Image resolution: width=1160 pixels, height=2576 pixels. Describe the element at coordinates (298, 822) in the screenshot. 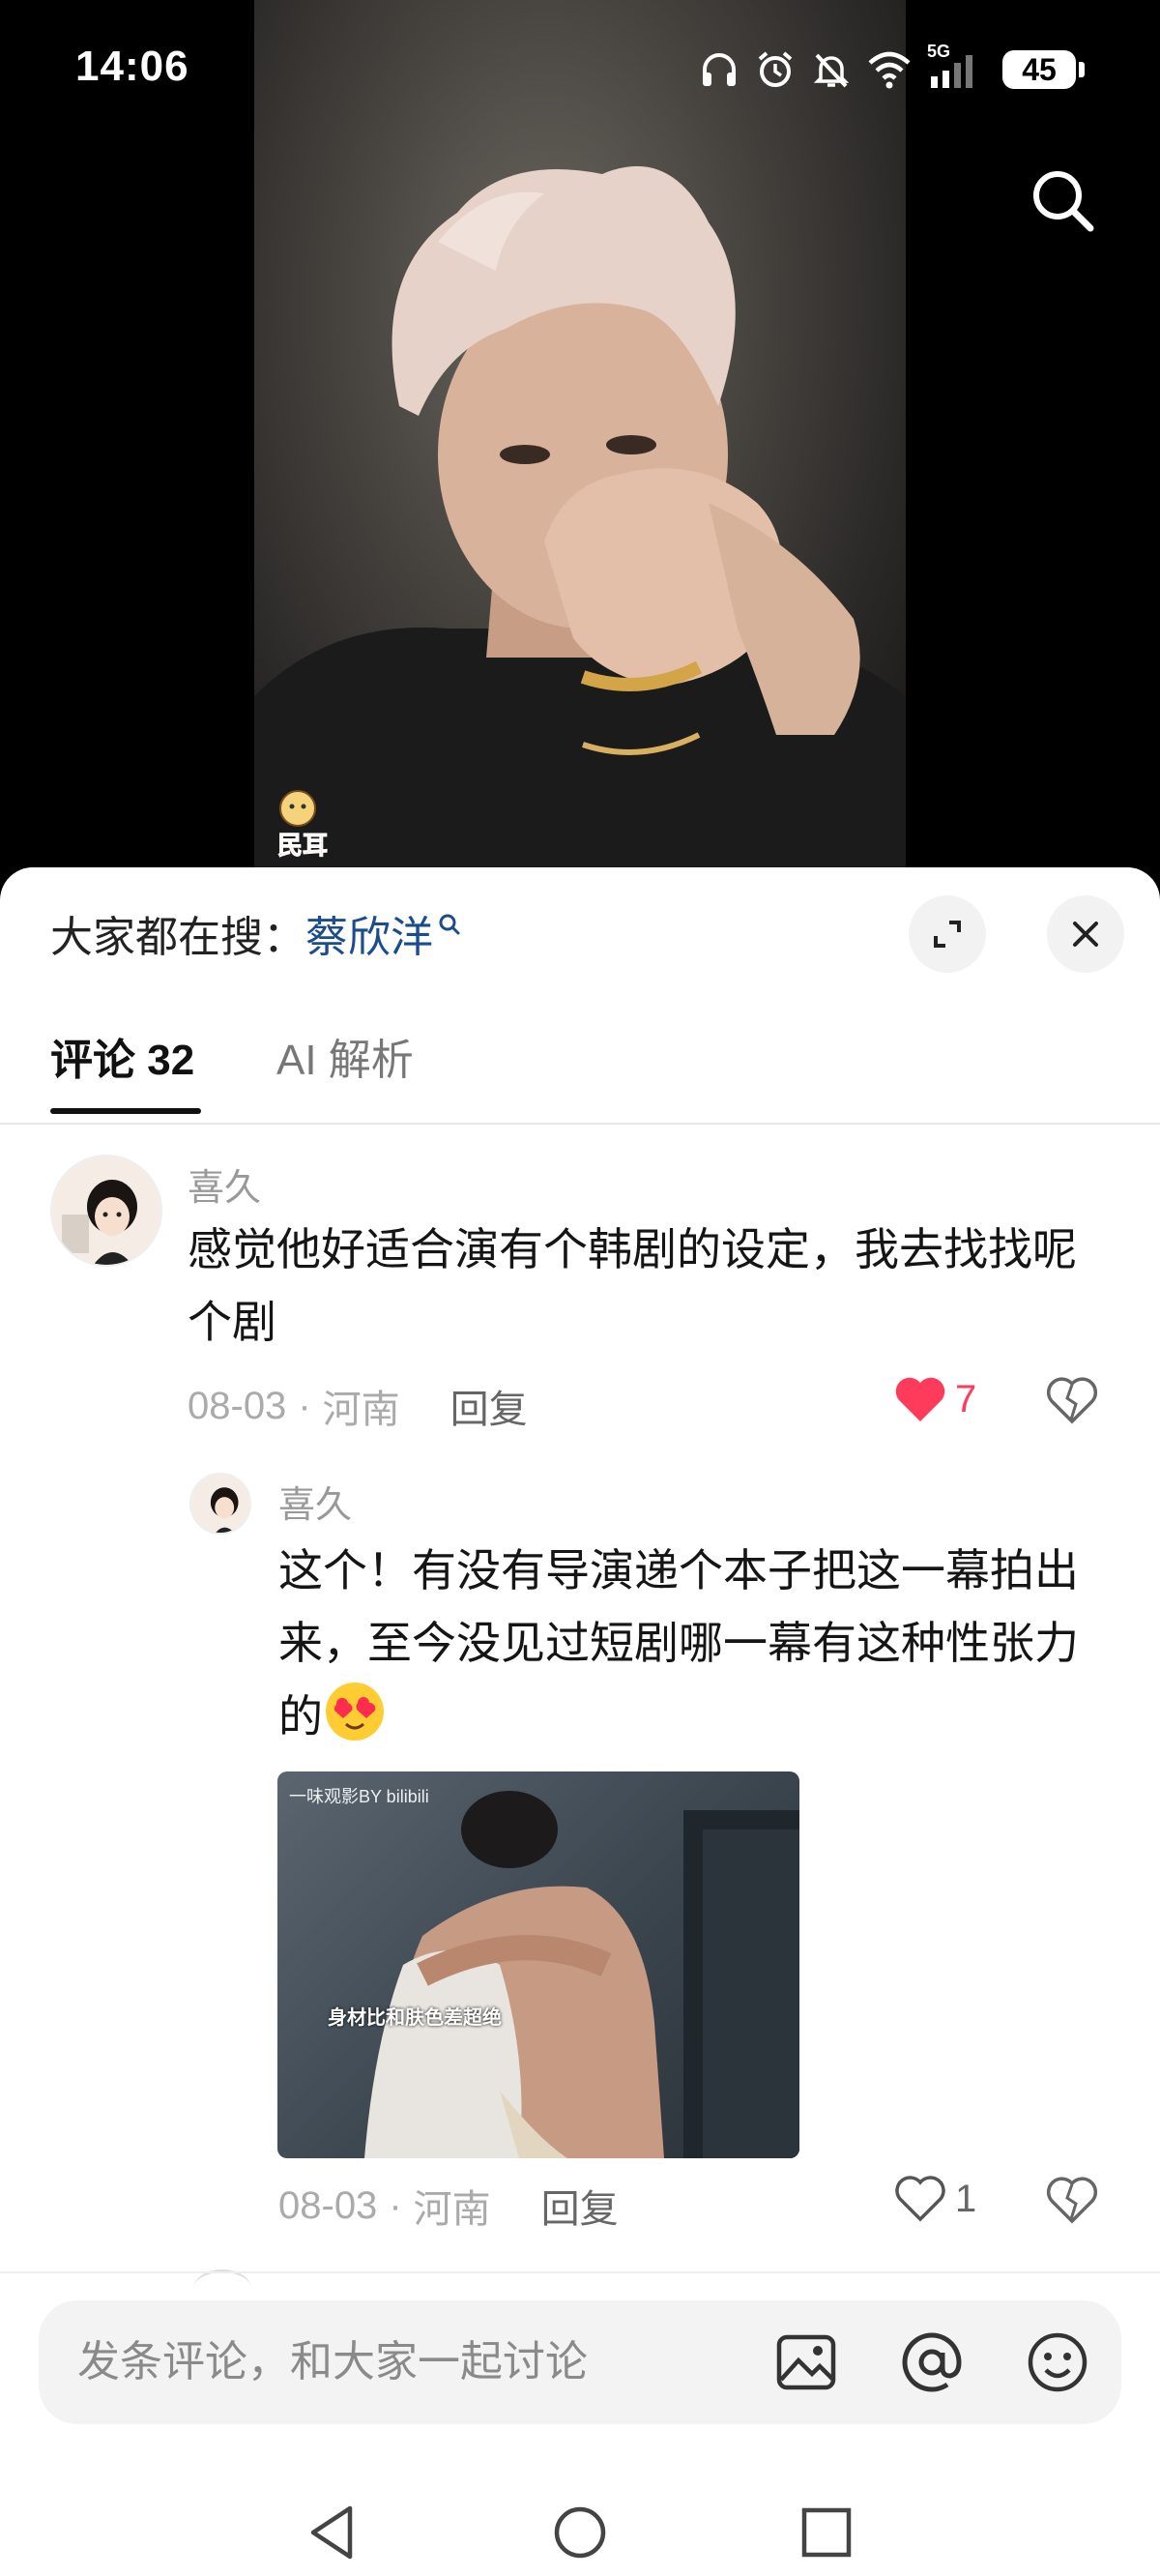

I see `sticker: 民耳` at that location.